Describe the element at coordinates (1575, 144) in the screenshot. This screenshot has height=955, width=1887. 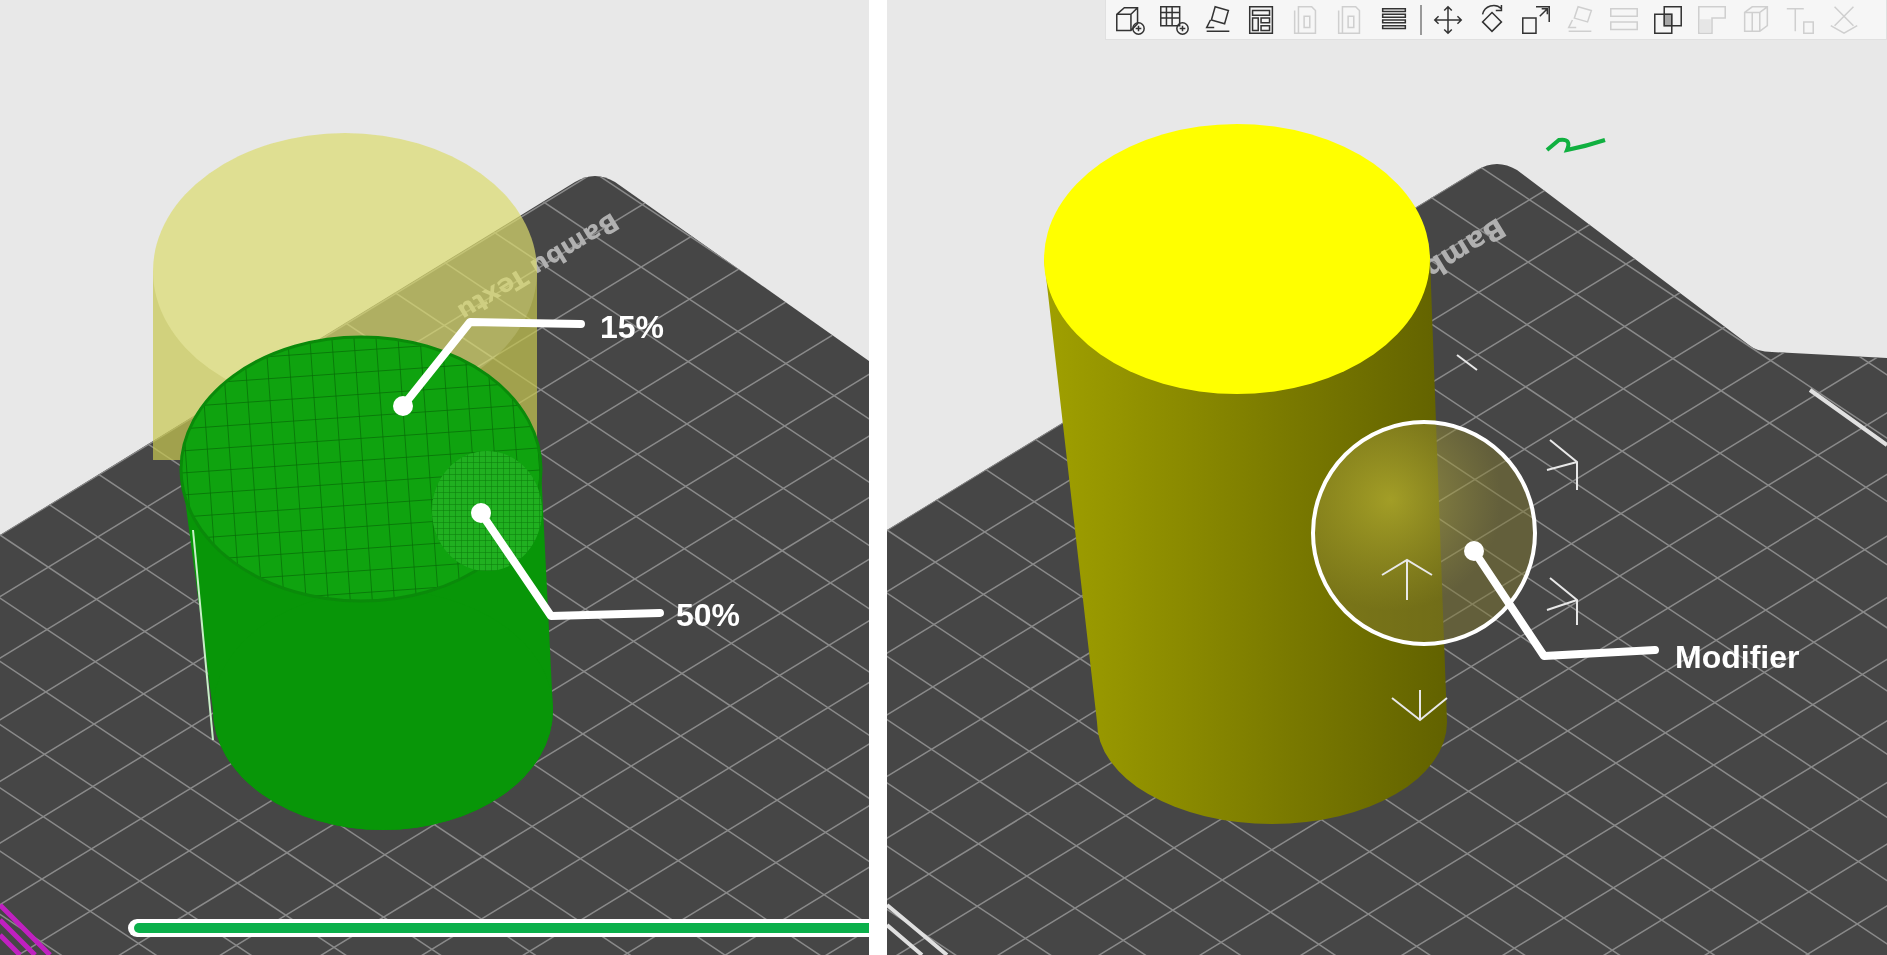
I see `axis-mark-icon` at that location.